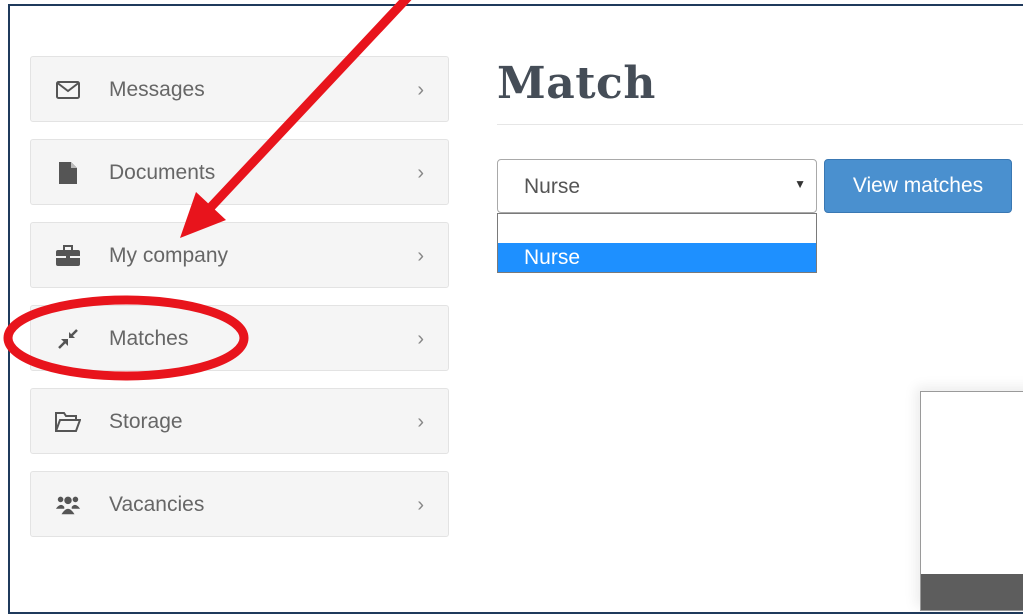 The image size is (1023, 614). I want to click on sidebar-item-label: Messages, so click(157, 89).